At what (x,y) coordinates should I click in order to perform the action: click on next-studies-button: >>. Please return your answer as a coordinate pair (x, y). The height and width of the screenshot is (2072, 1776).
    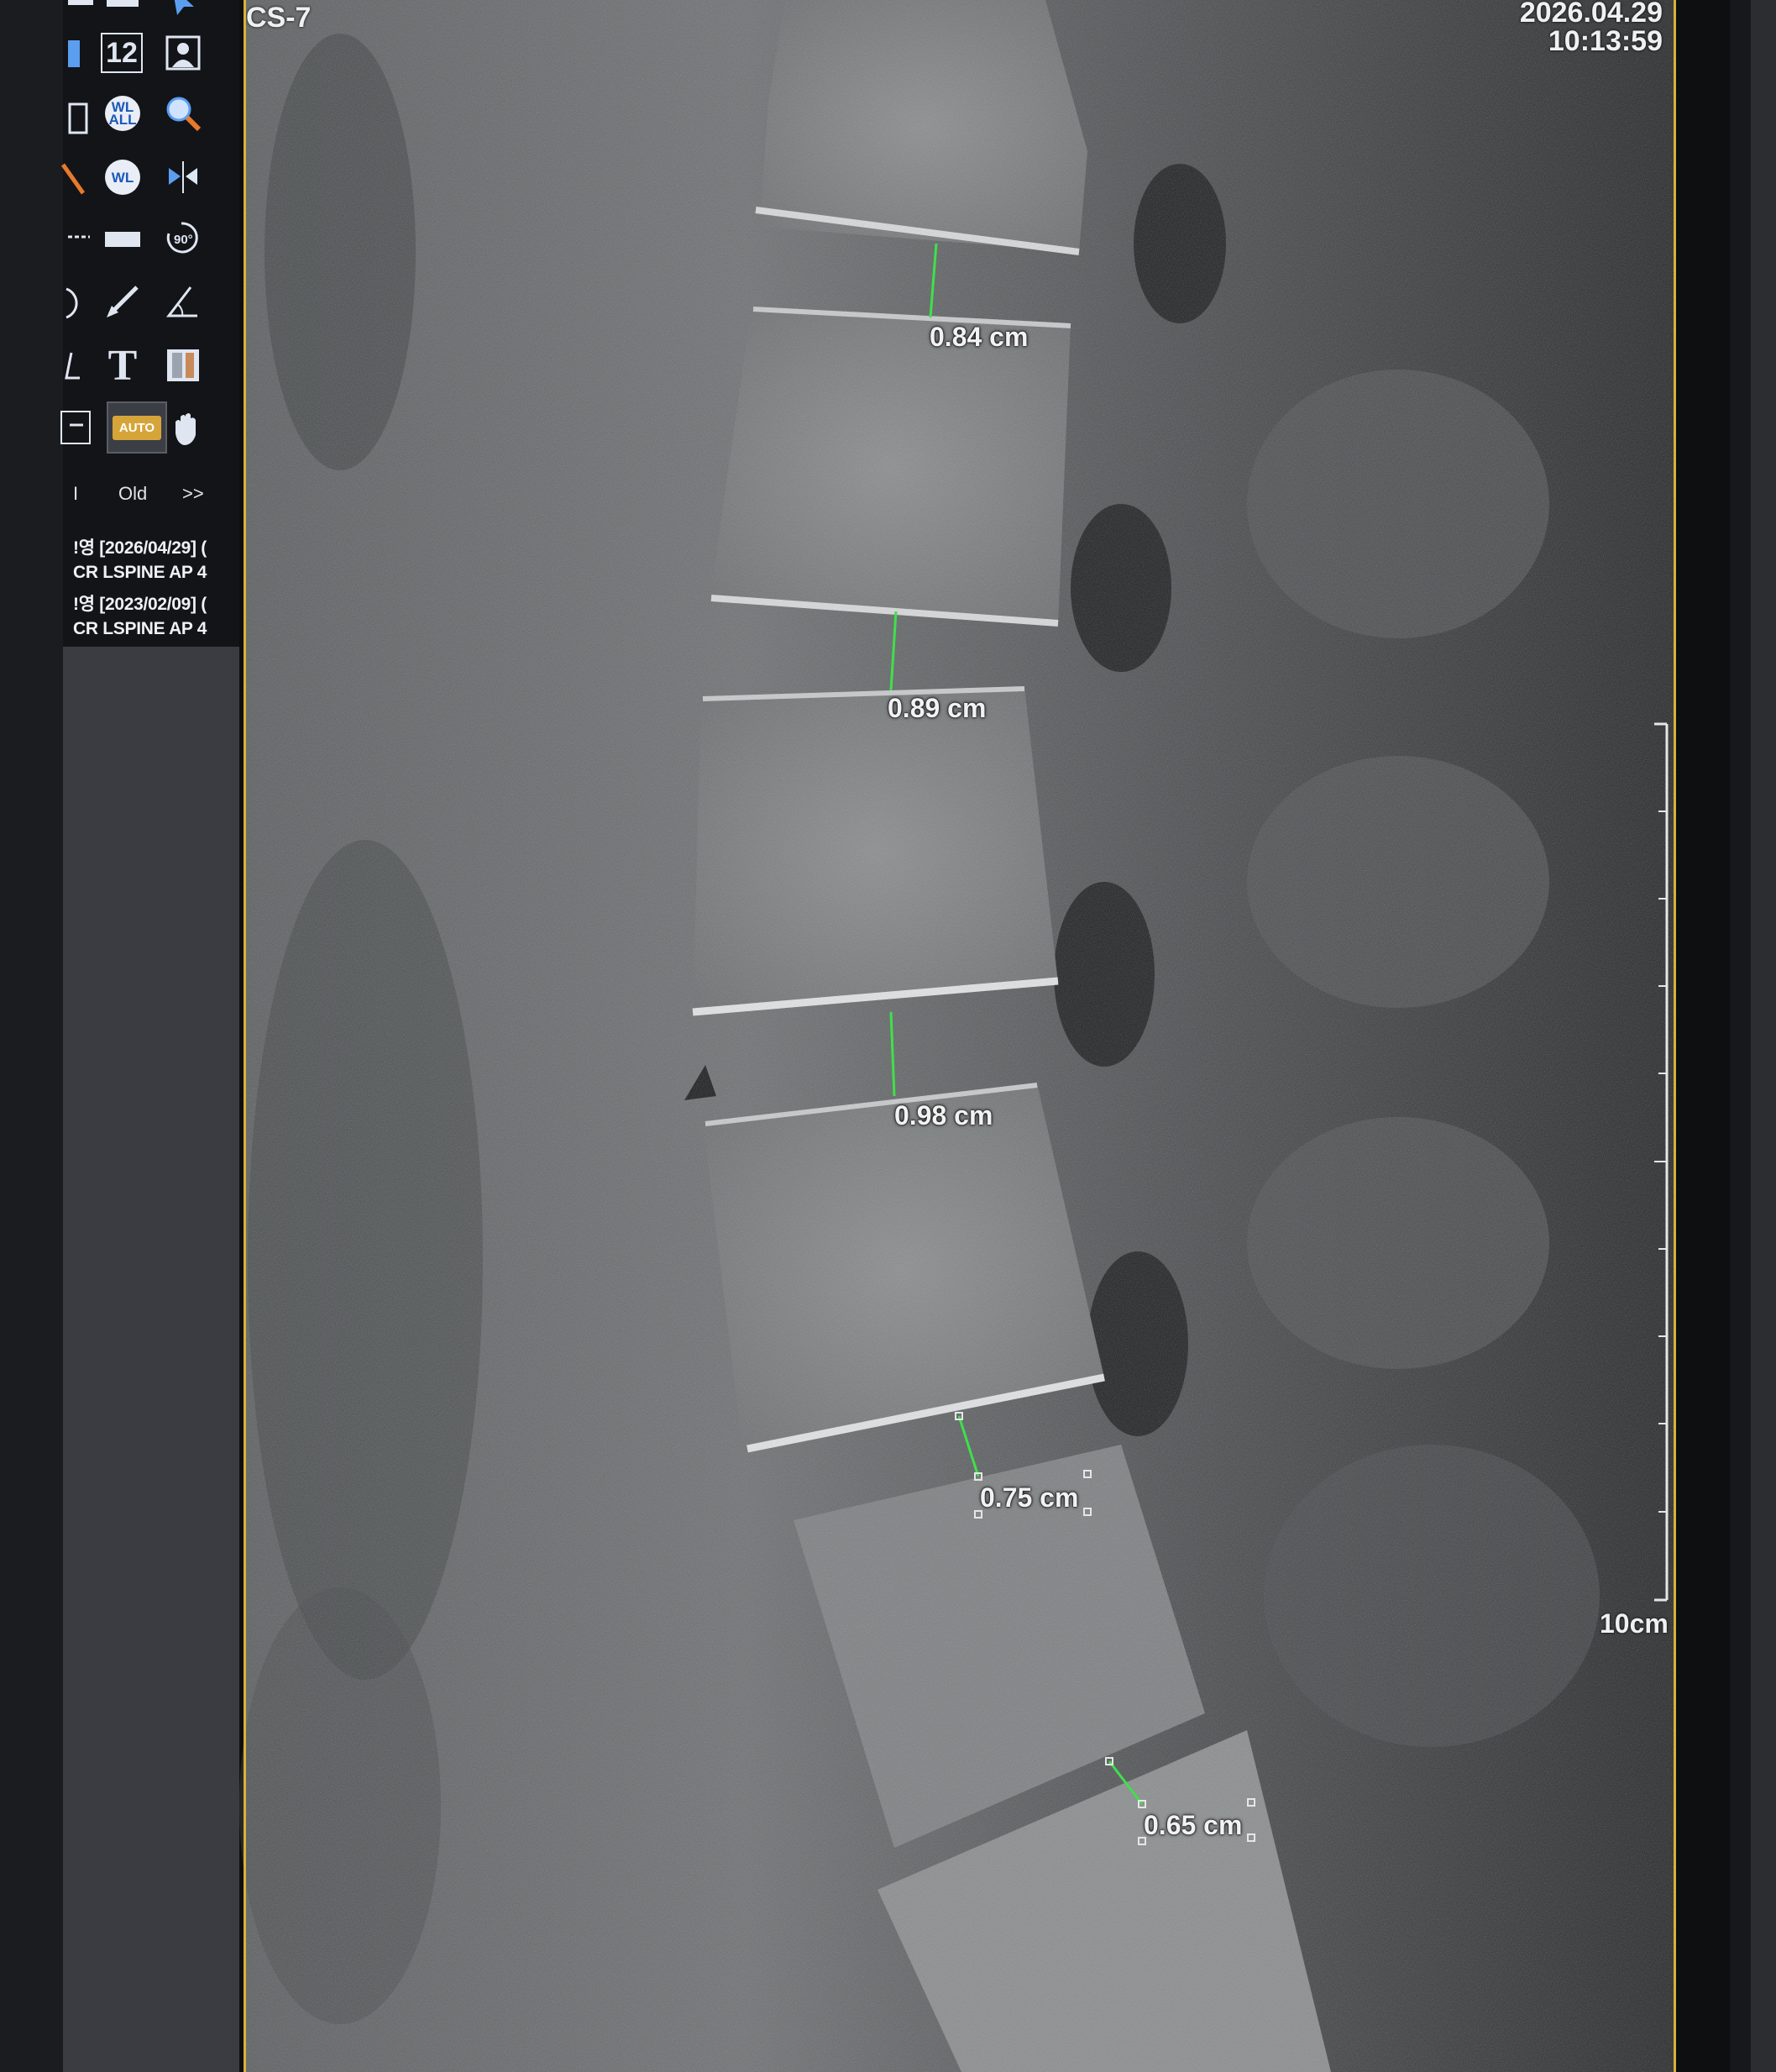
    Looking at the image, I should click on (193, 494).